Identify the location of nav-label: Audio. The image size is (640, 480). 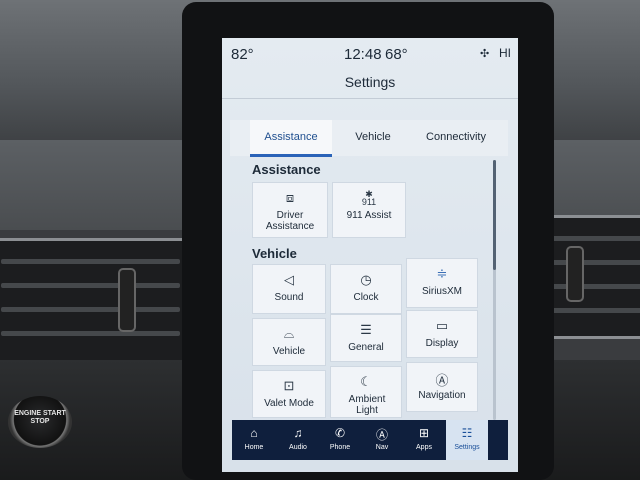
(298, 447).